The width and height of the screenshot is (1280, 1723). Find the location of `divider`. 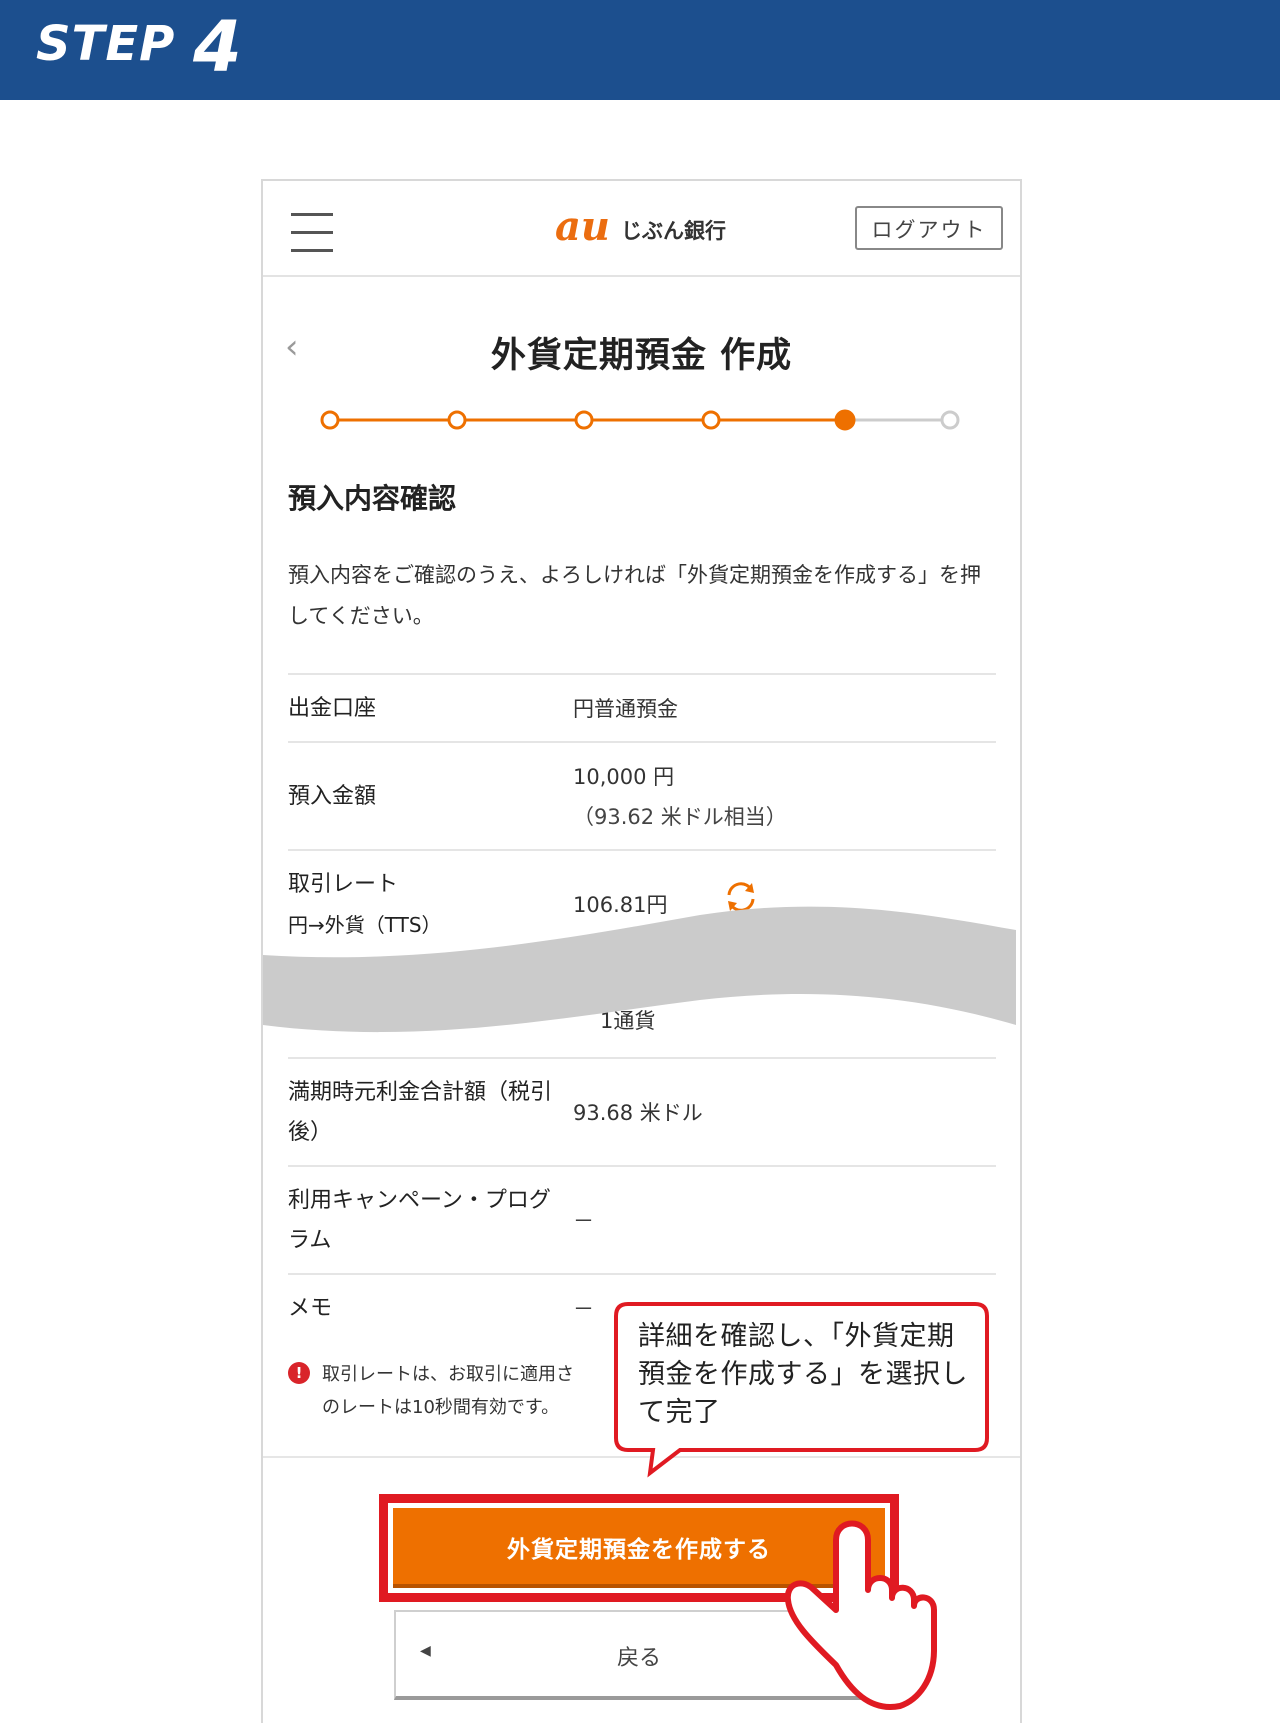

divider is located at coordinates (641, 1457).